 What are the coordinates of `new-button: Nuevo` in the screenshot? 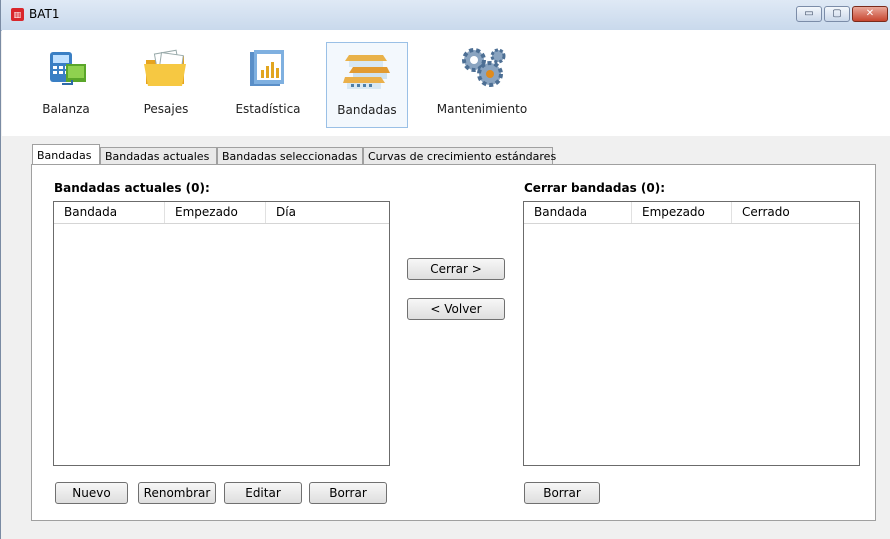 It's located at (91, 493).